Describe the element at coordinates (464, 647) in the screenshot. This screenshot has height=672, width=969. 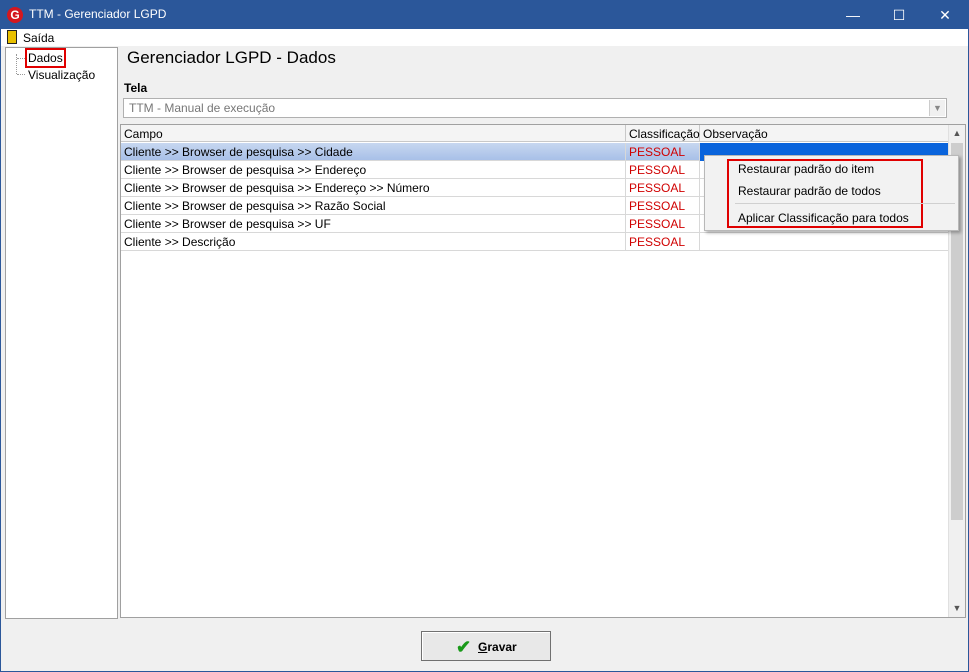
I see `checkmark-icon: ✔` at that location.